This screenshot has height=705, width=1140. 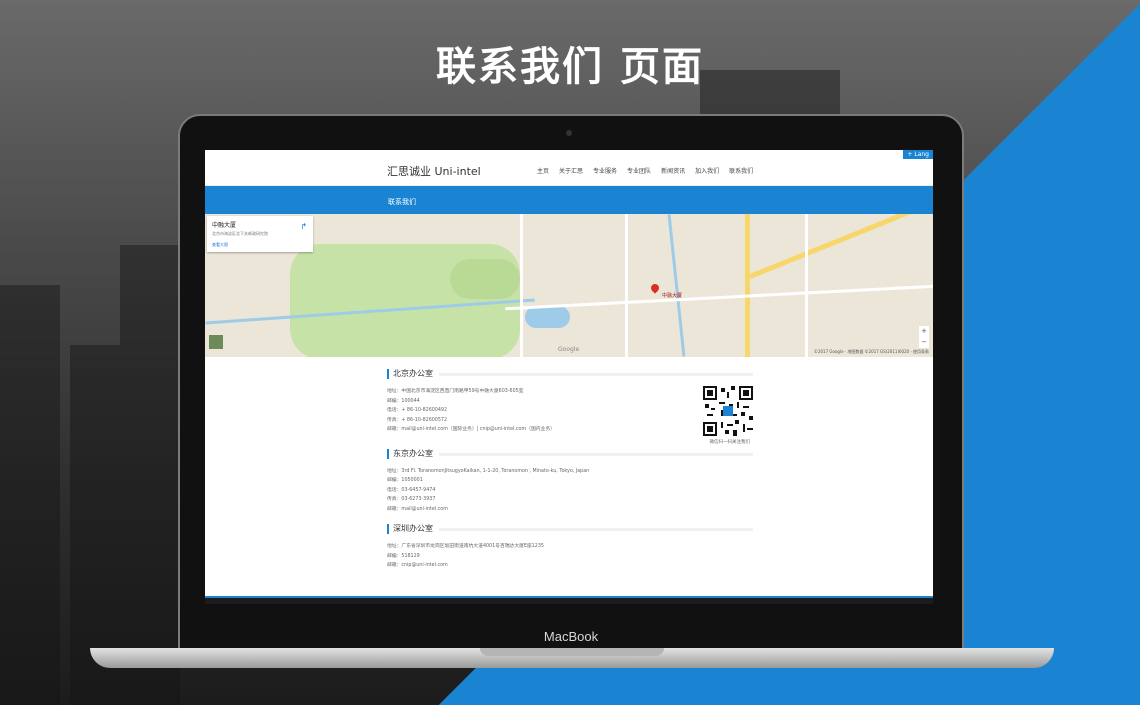 I want to click on camera-icon, so click(x=569, y=133).